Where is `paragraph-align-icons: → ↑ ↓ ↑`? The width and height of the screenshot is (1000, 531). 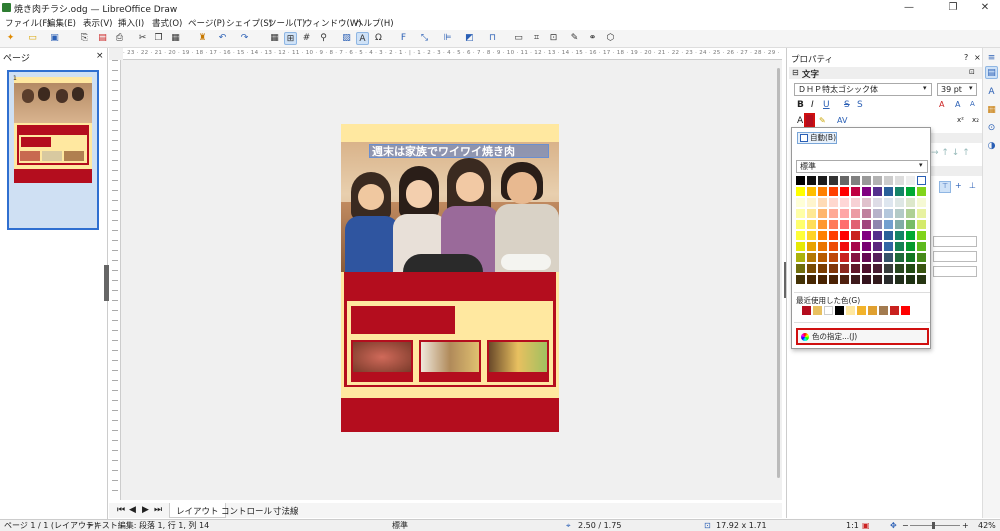
paragraph-align-icons: → ↑ ↓ ↑ is located at coordinates (950, 153).